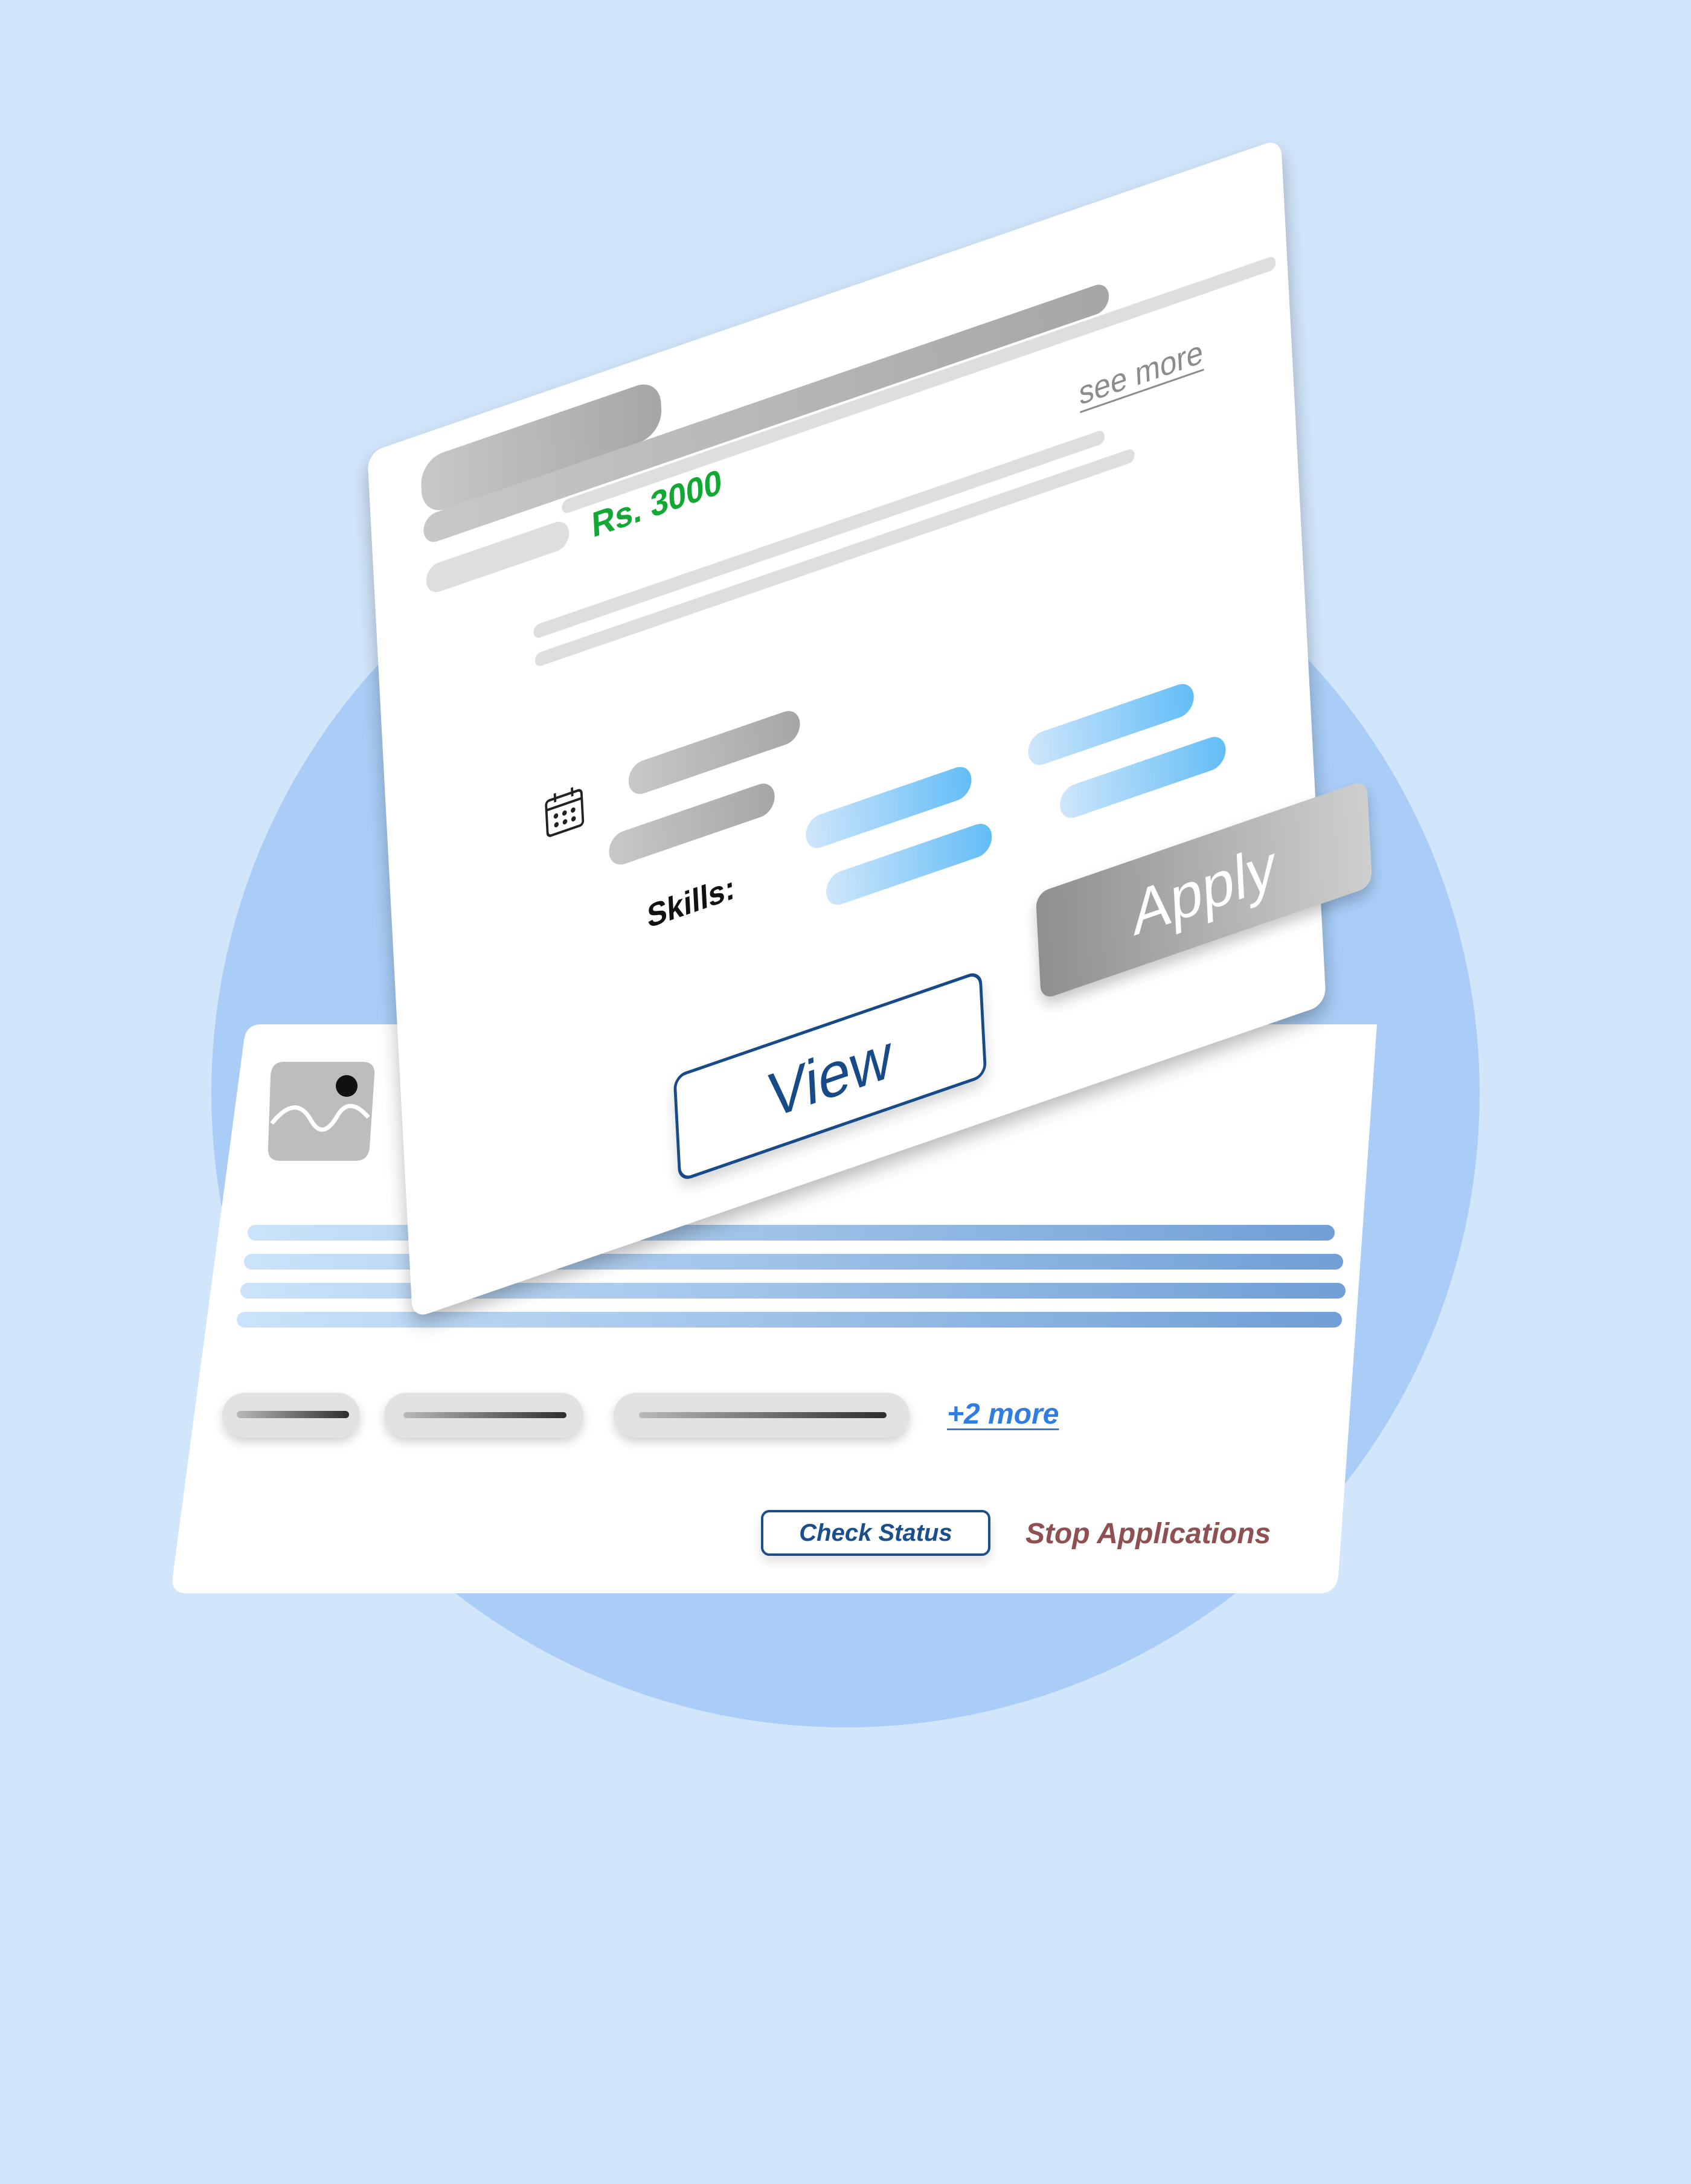 The height and width of the screenshot is (2184, 1691). I want to click on more-skills-link: +2 more, so click(1003, 1414).